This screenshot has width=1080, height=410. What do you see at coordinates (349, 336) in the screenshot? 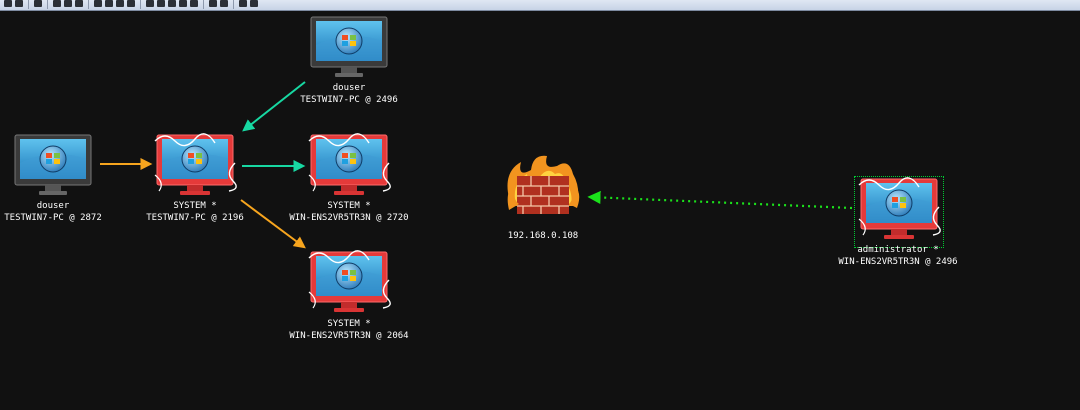
I see `node-host: WIN-ENS2VR5TR3N @ 2064` at bounding box center [349, 336].